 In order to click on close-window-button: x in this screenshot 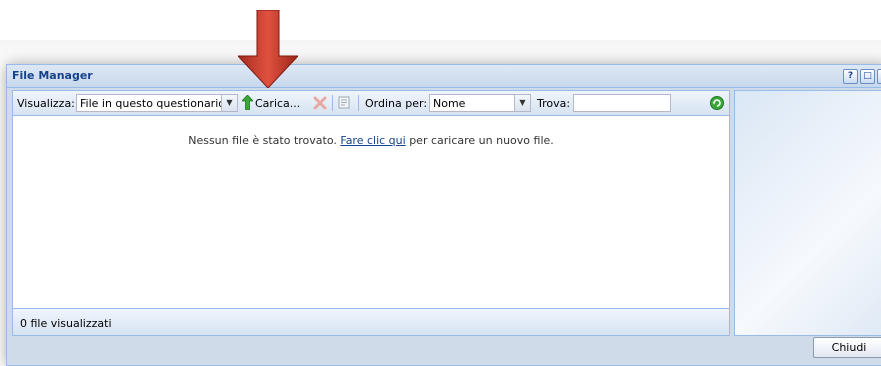, I will do `click(879, 76)`.